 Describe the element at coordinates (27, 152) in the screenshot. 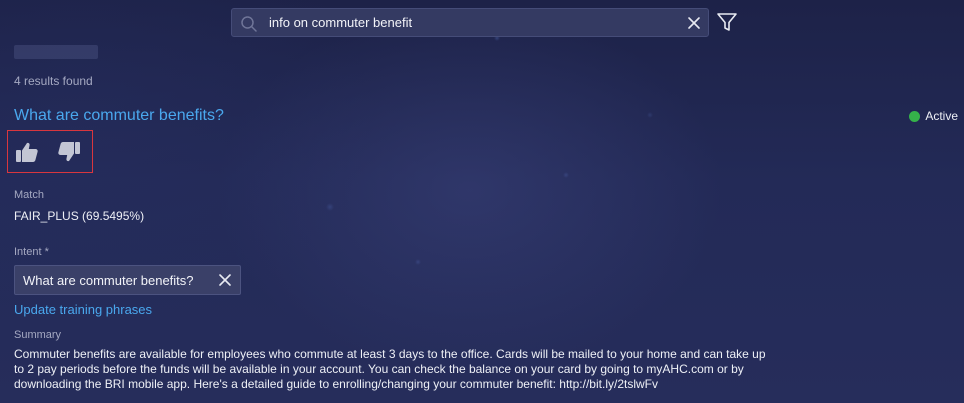

I see `thumbs-up-icon` at that location.